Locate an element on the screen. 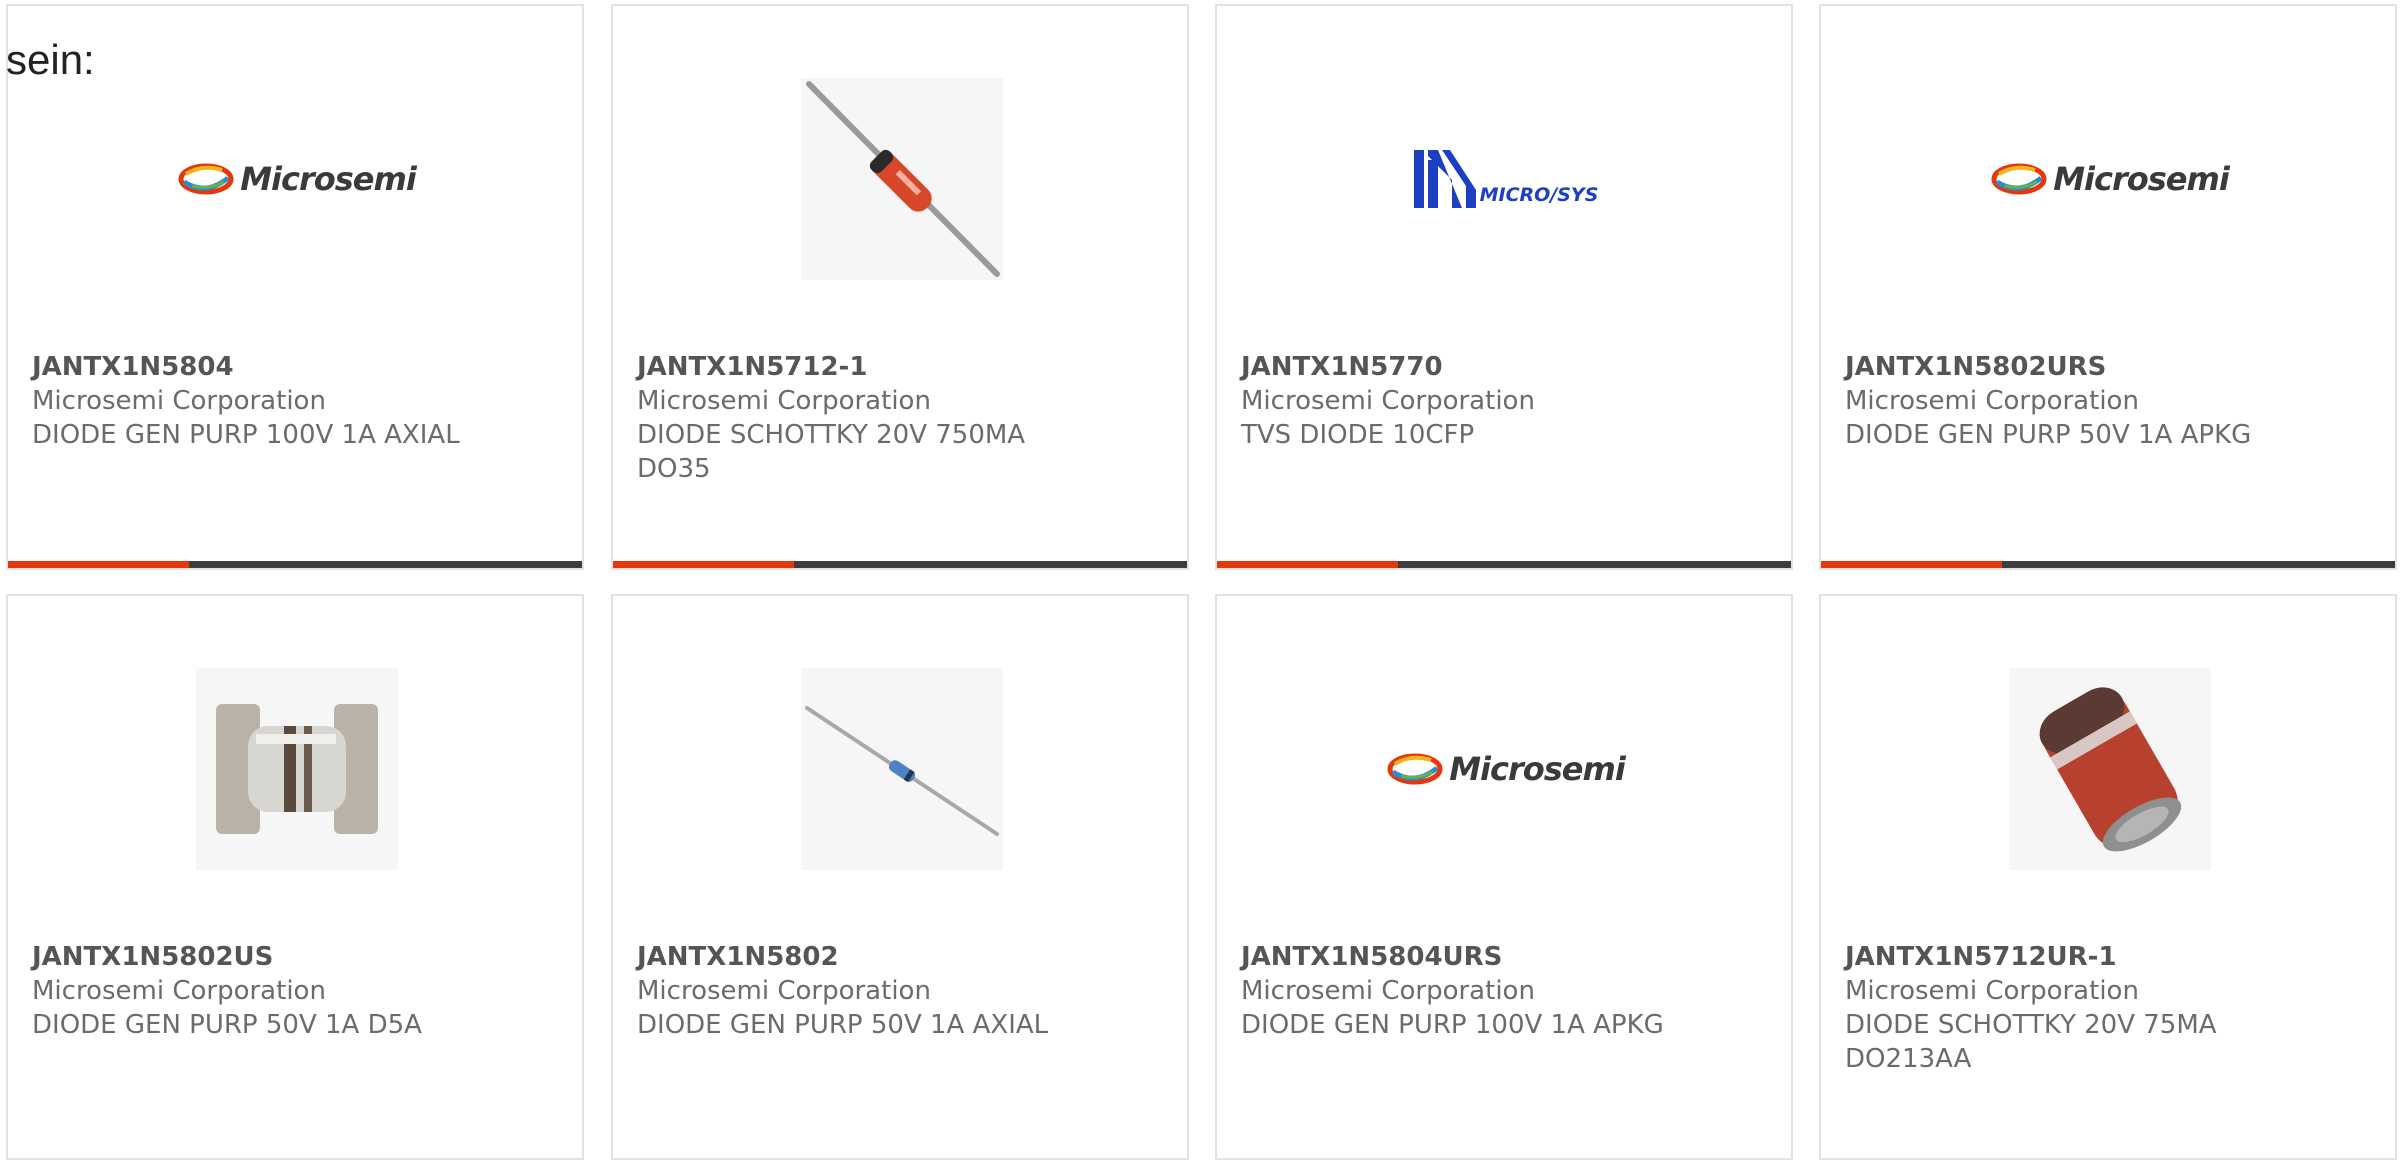 This screenshot has width=2400, height=1160. axial-glass-diode-photo is located at coordinates (903, 179).